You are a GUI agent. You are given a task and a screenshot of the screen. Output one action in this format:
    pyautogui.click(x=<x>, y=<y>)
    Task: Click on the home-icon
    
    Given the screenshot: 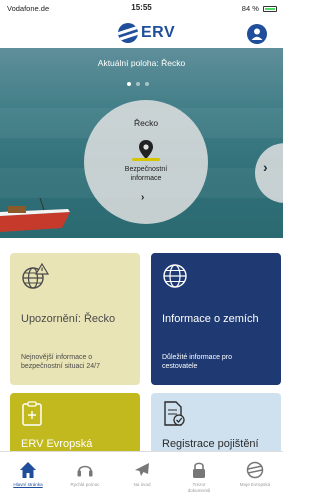 What is the action you would take?
    pyautogui.click(x=28, y=470)
    